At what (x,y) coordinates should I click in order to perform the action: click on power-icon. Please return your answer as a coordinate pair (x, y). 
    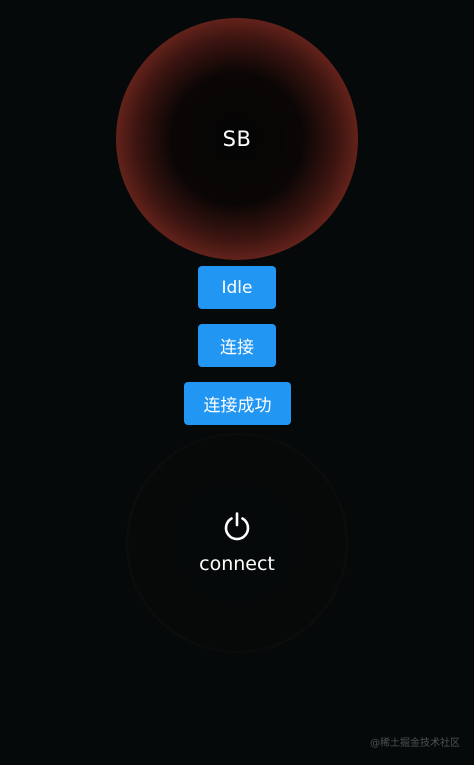
    Looking at the image, I should click on (237, 526).